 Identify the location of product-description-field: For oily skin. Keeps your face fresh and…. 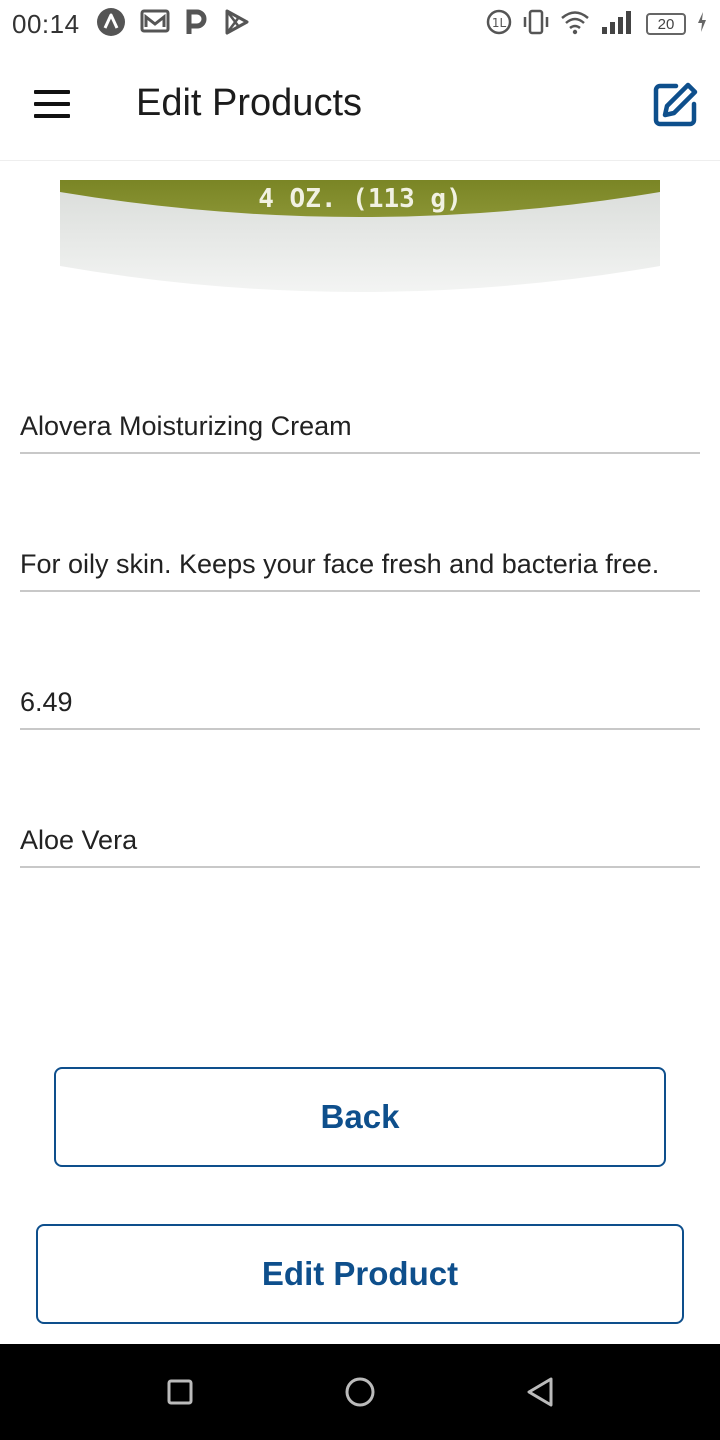
(360, 563).